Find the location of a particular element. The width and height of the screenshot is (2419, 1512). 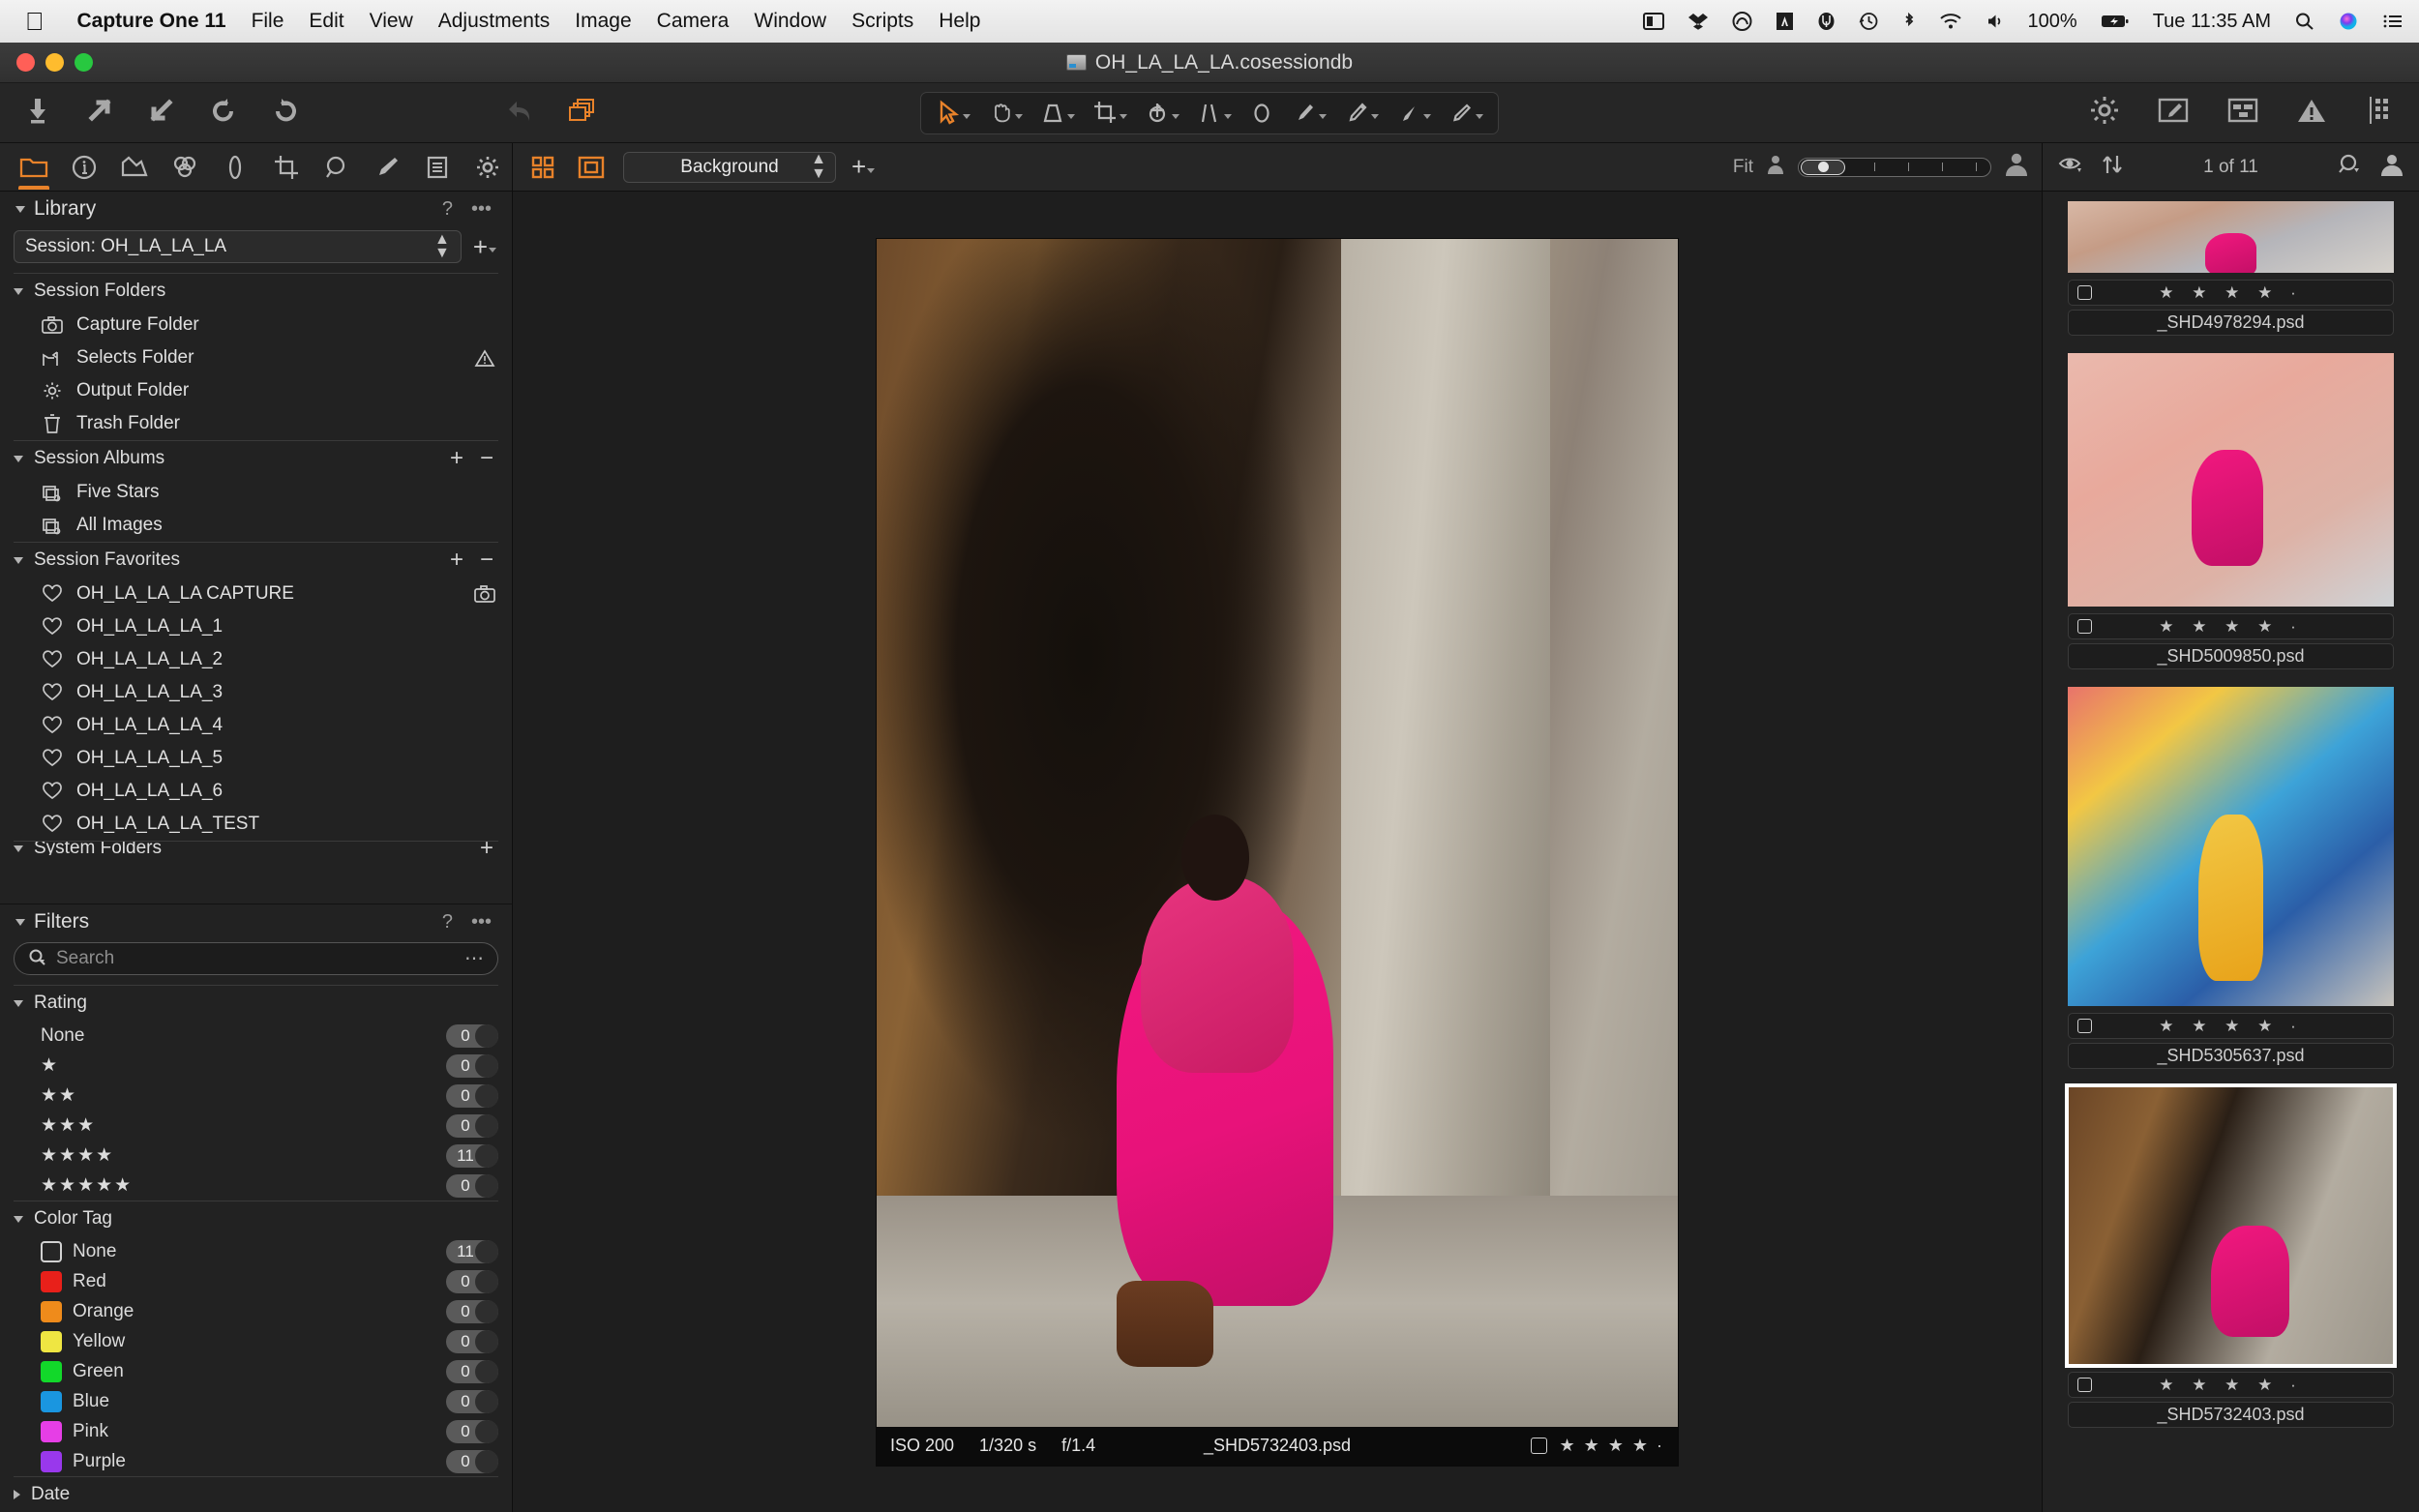

list-item: ★ ★ ★ ★ · _SHD5305637.psd is located at coordinates (2231, 877).